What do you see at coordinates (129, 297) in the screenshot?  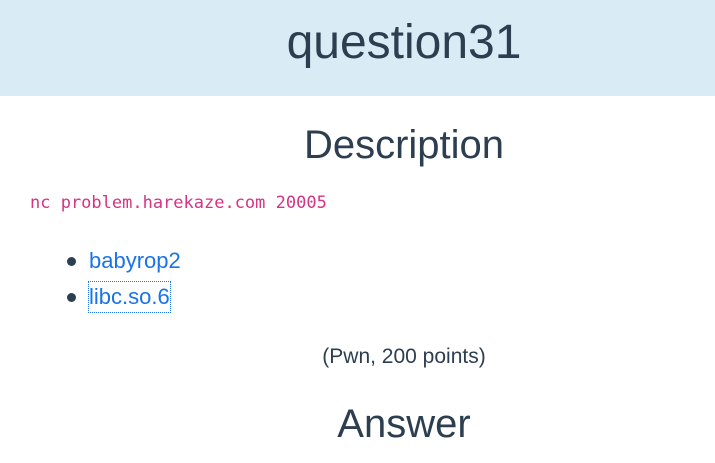 I see `file-link-libc: libc.so.6` at bounding box center [129, 297].